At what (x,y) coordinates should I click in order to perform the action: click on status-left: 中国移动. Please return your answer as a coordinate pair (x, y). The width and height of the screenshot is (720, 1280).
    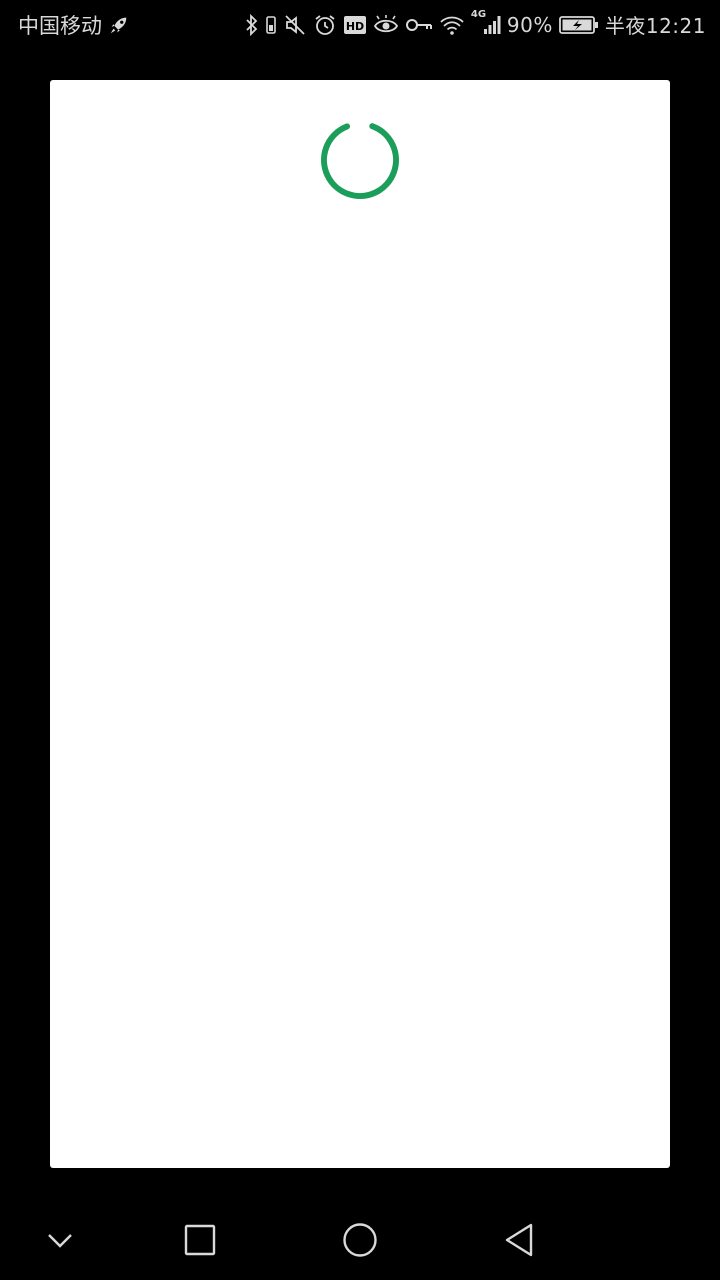
    Looking at the image, I should click on (74, 25).